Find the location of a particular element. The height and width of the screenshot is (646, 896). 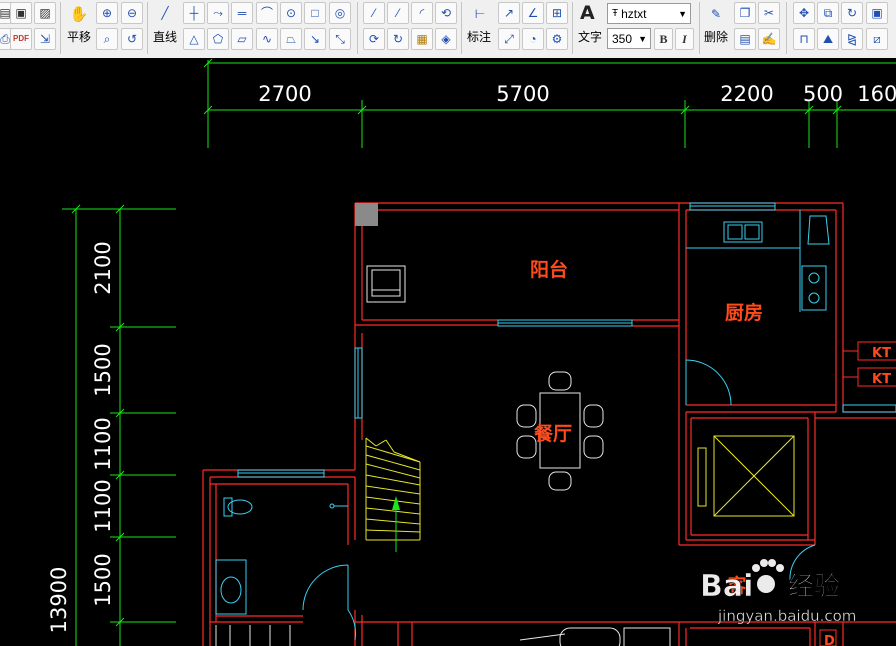

spline-icon: ∿ is located at coordinates (267, 39).